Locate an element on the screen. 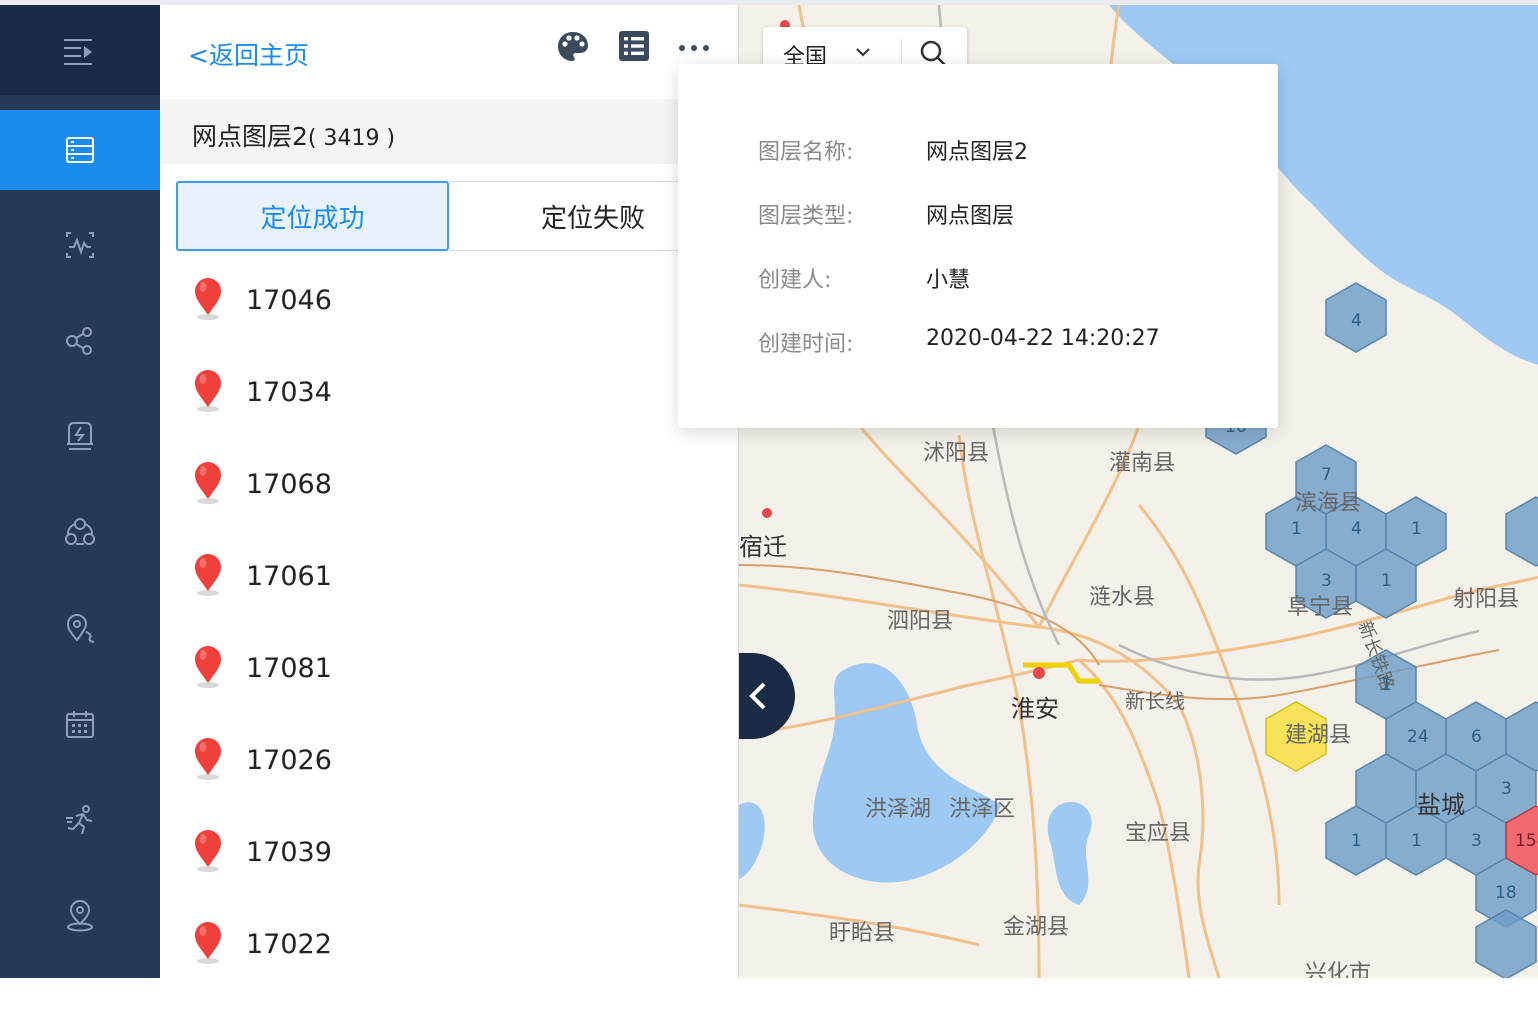 The image size is (1538, 1013). list-item-label: 17081 is located at coordinates (289, 668).